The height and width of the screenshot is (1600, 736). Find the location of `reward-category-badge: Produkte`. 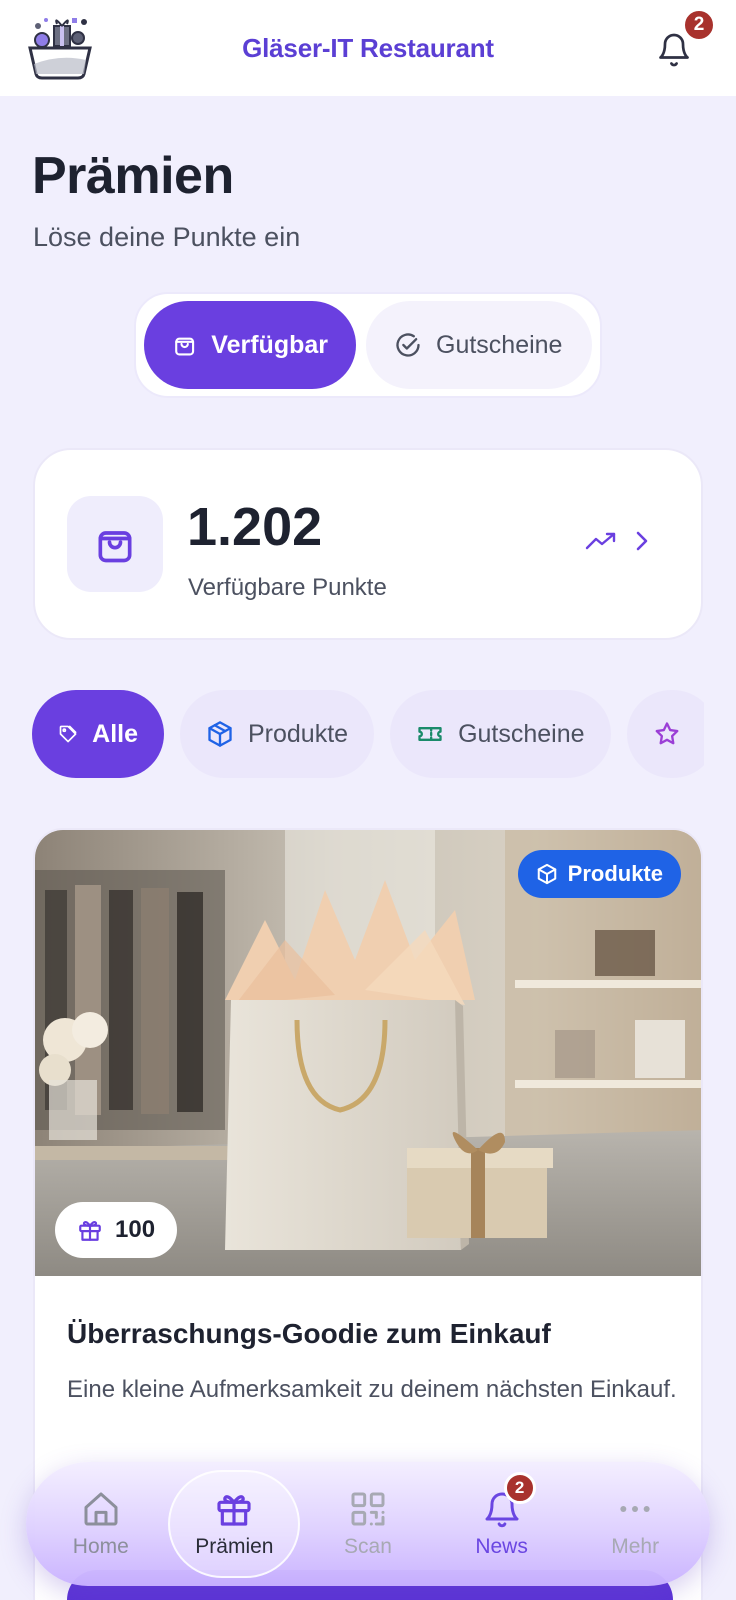

reward-category-badge: Produkte is located at coordinates (599, 874).